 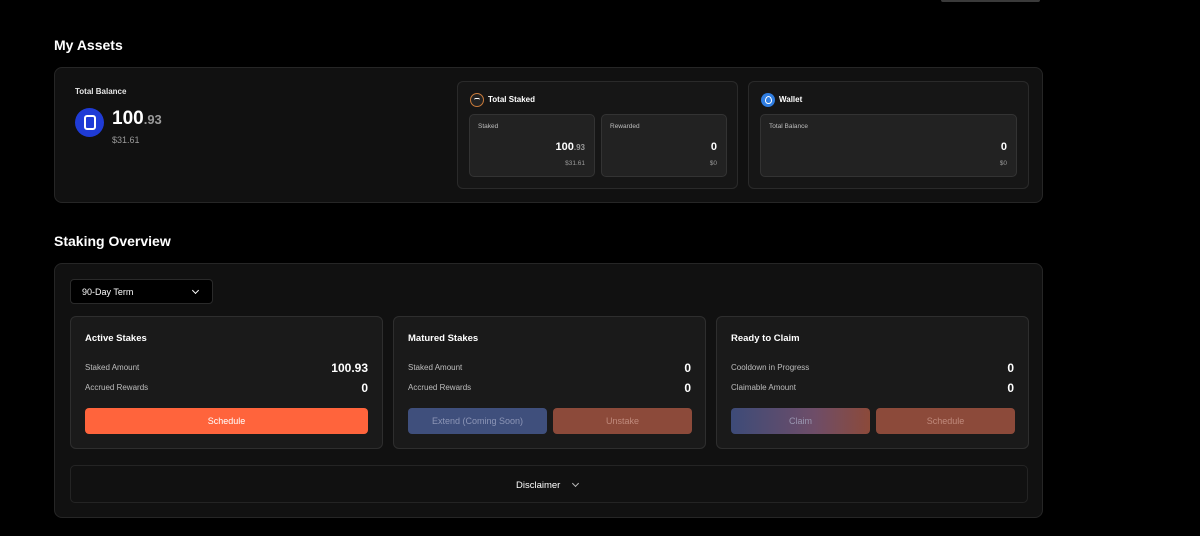 I want to click on active-rewards-label: Accrued Rewards, so click(x=117, y=387).